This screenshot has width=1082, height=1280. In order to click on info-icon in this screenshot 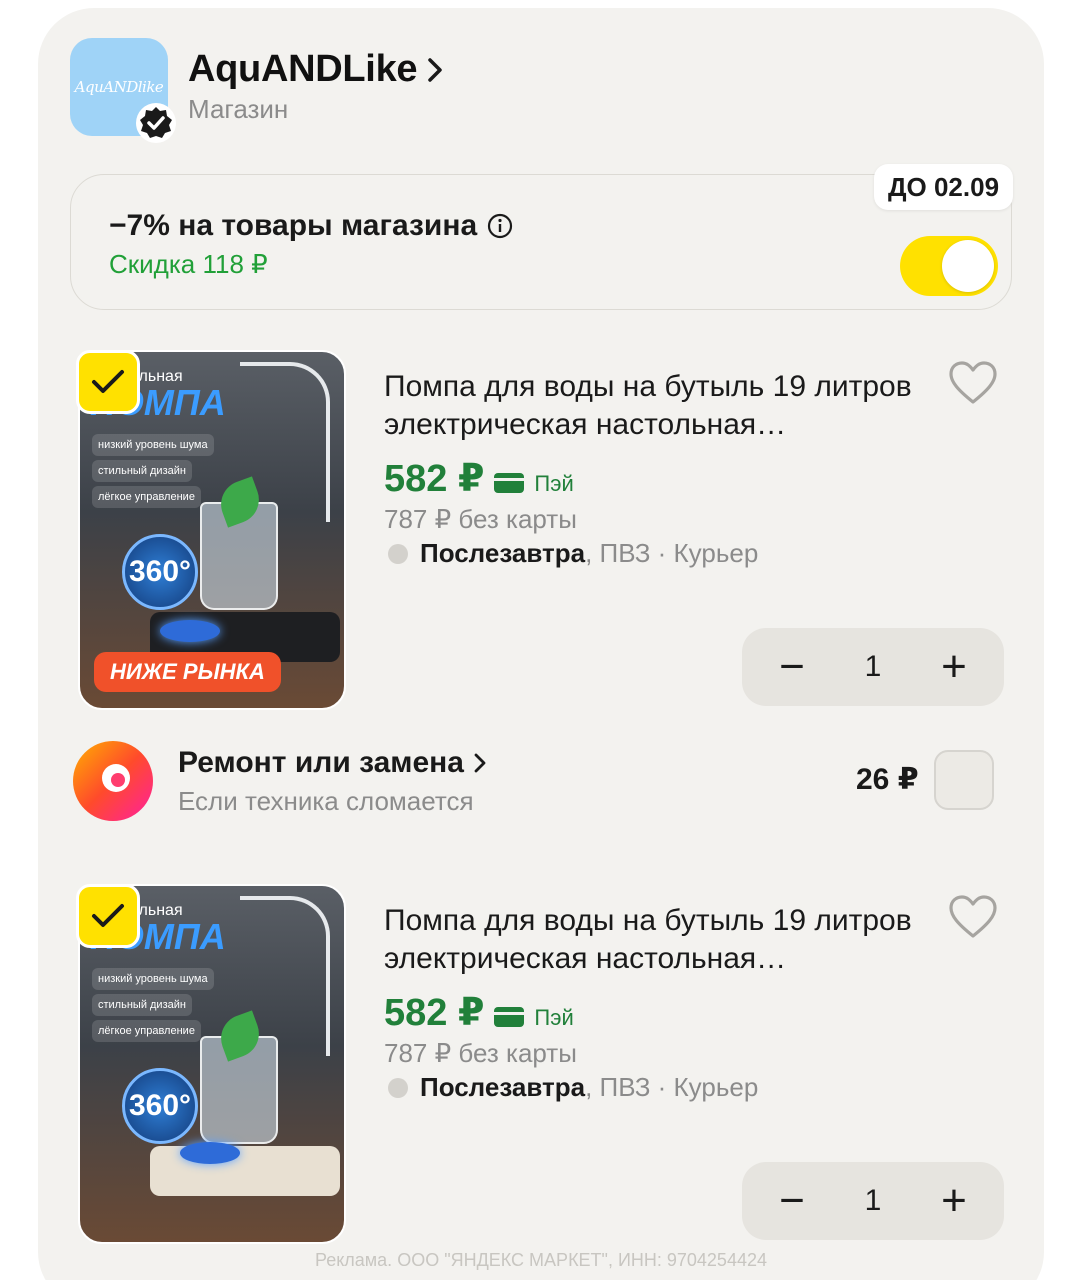, I will do `click(500, 226)`.